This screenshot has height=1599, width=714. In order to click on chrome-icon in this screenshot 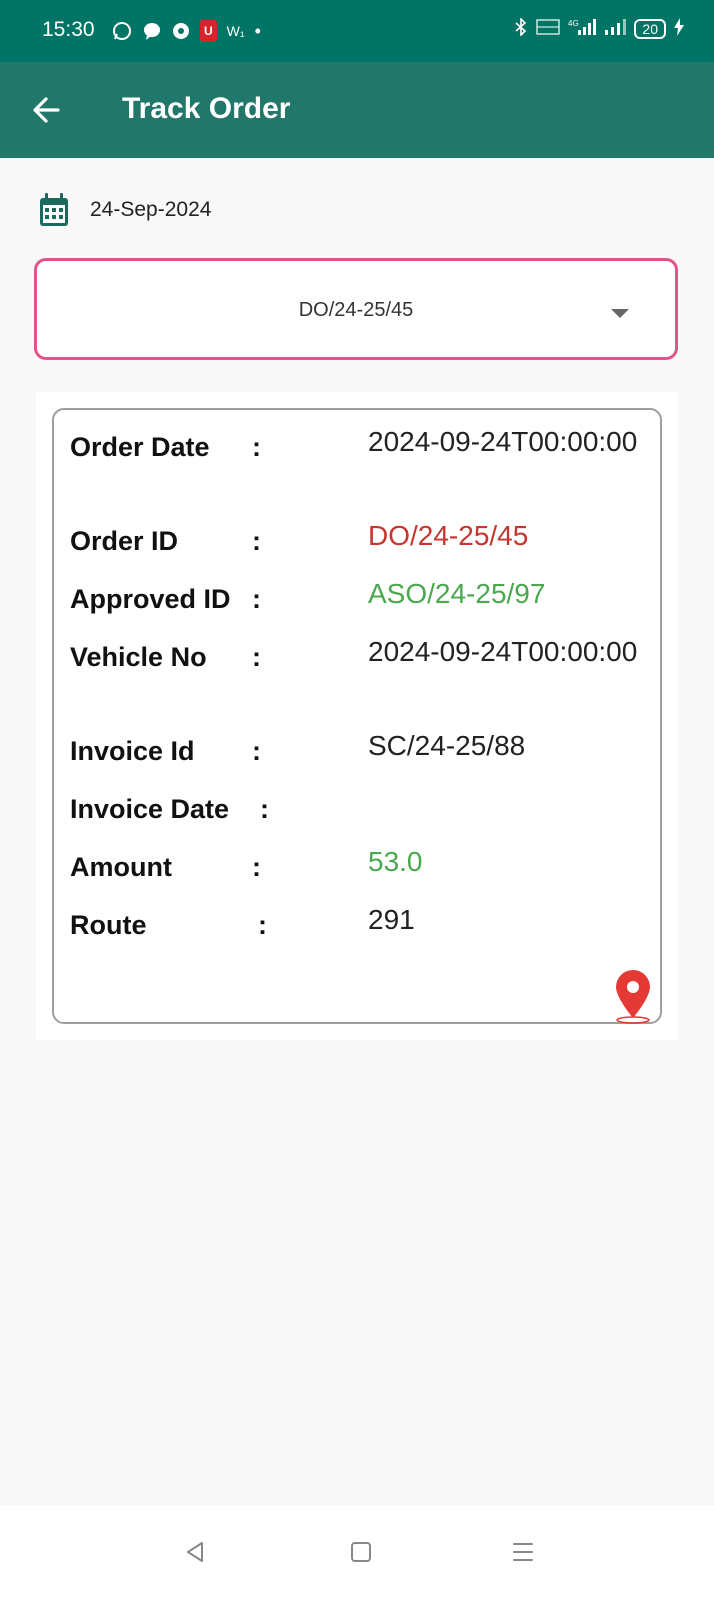, I will do `click(181, 31)`.